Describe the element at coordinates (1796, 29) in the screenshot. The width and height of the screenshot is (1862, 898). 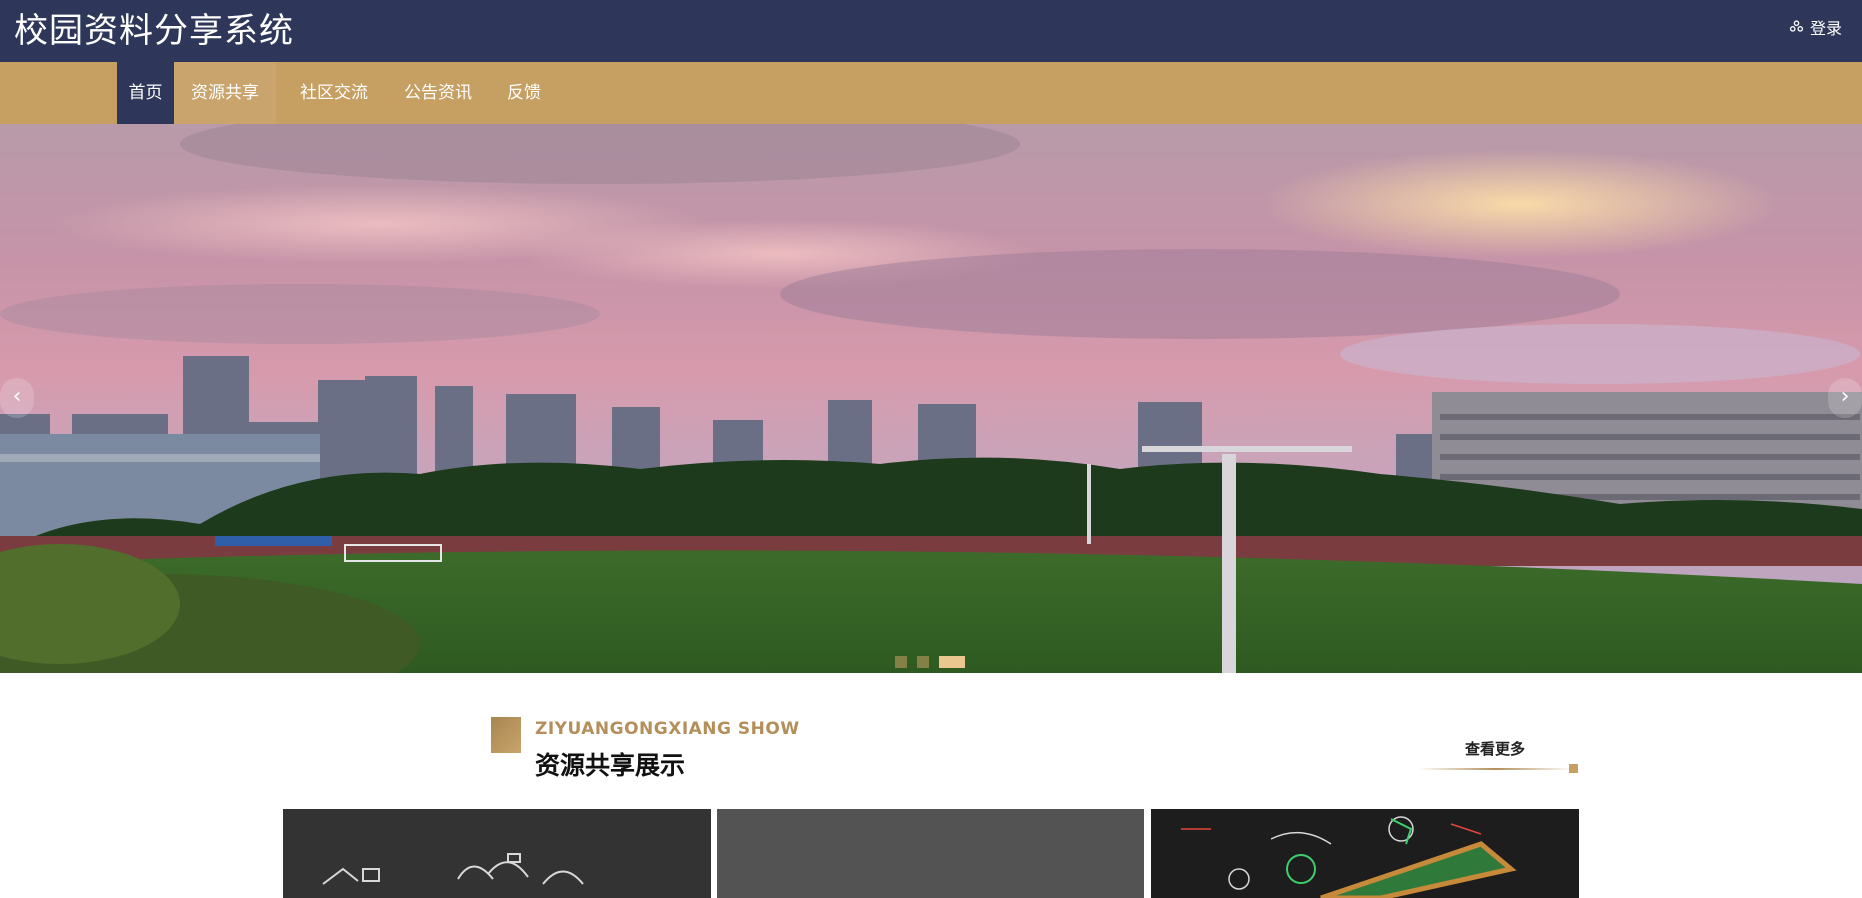
I see `user-group-icon` at that location.